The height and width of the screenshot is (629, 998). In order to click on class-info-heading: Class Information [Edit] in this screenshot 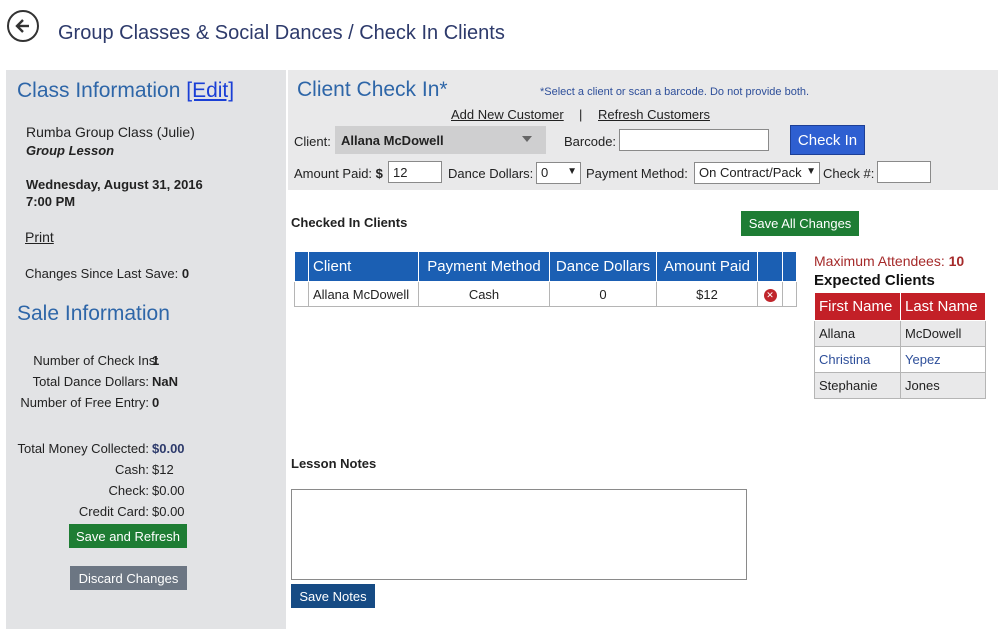, I will do `click(125, 91)`.